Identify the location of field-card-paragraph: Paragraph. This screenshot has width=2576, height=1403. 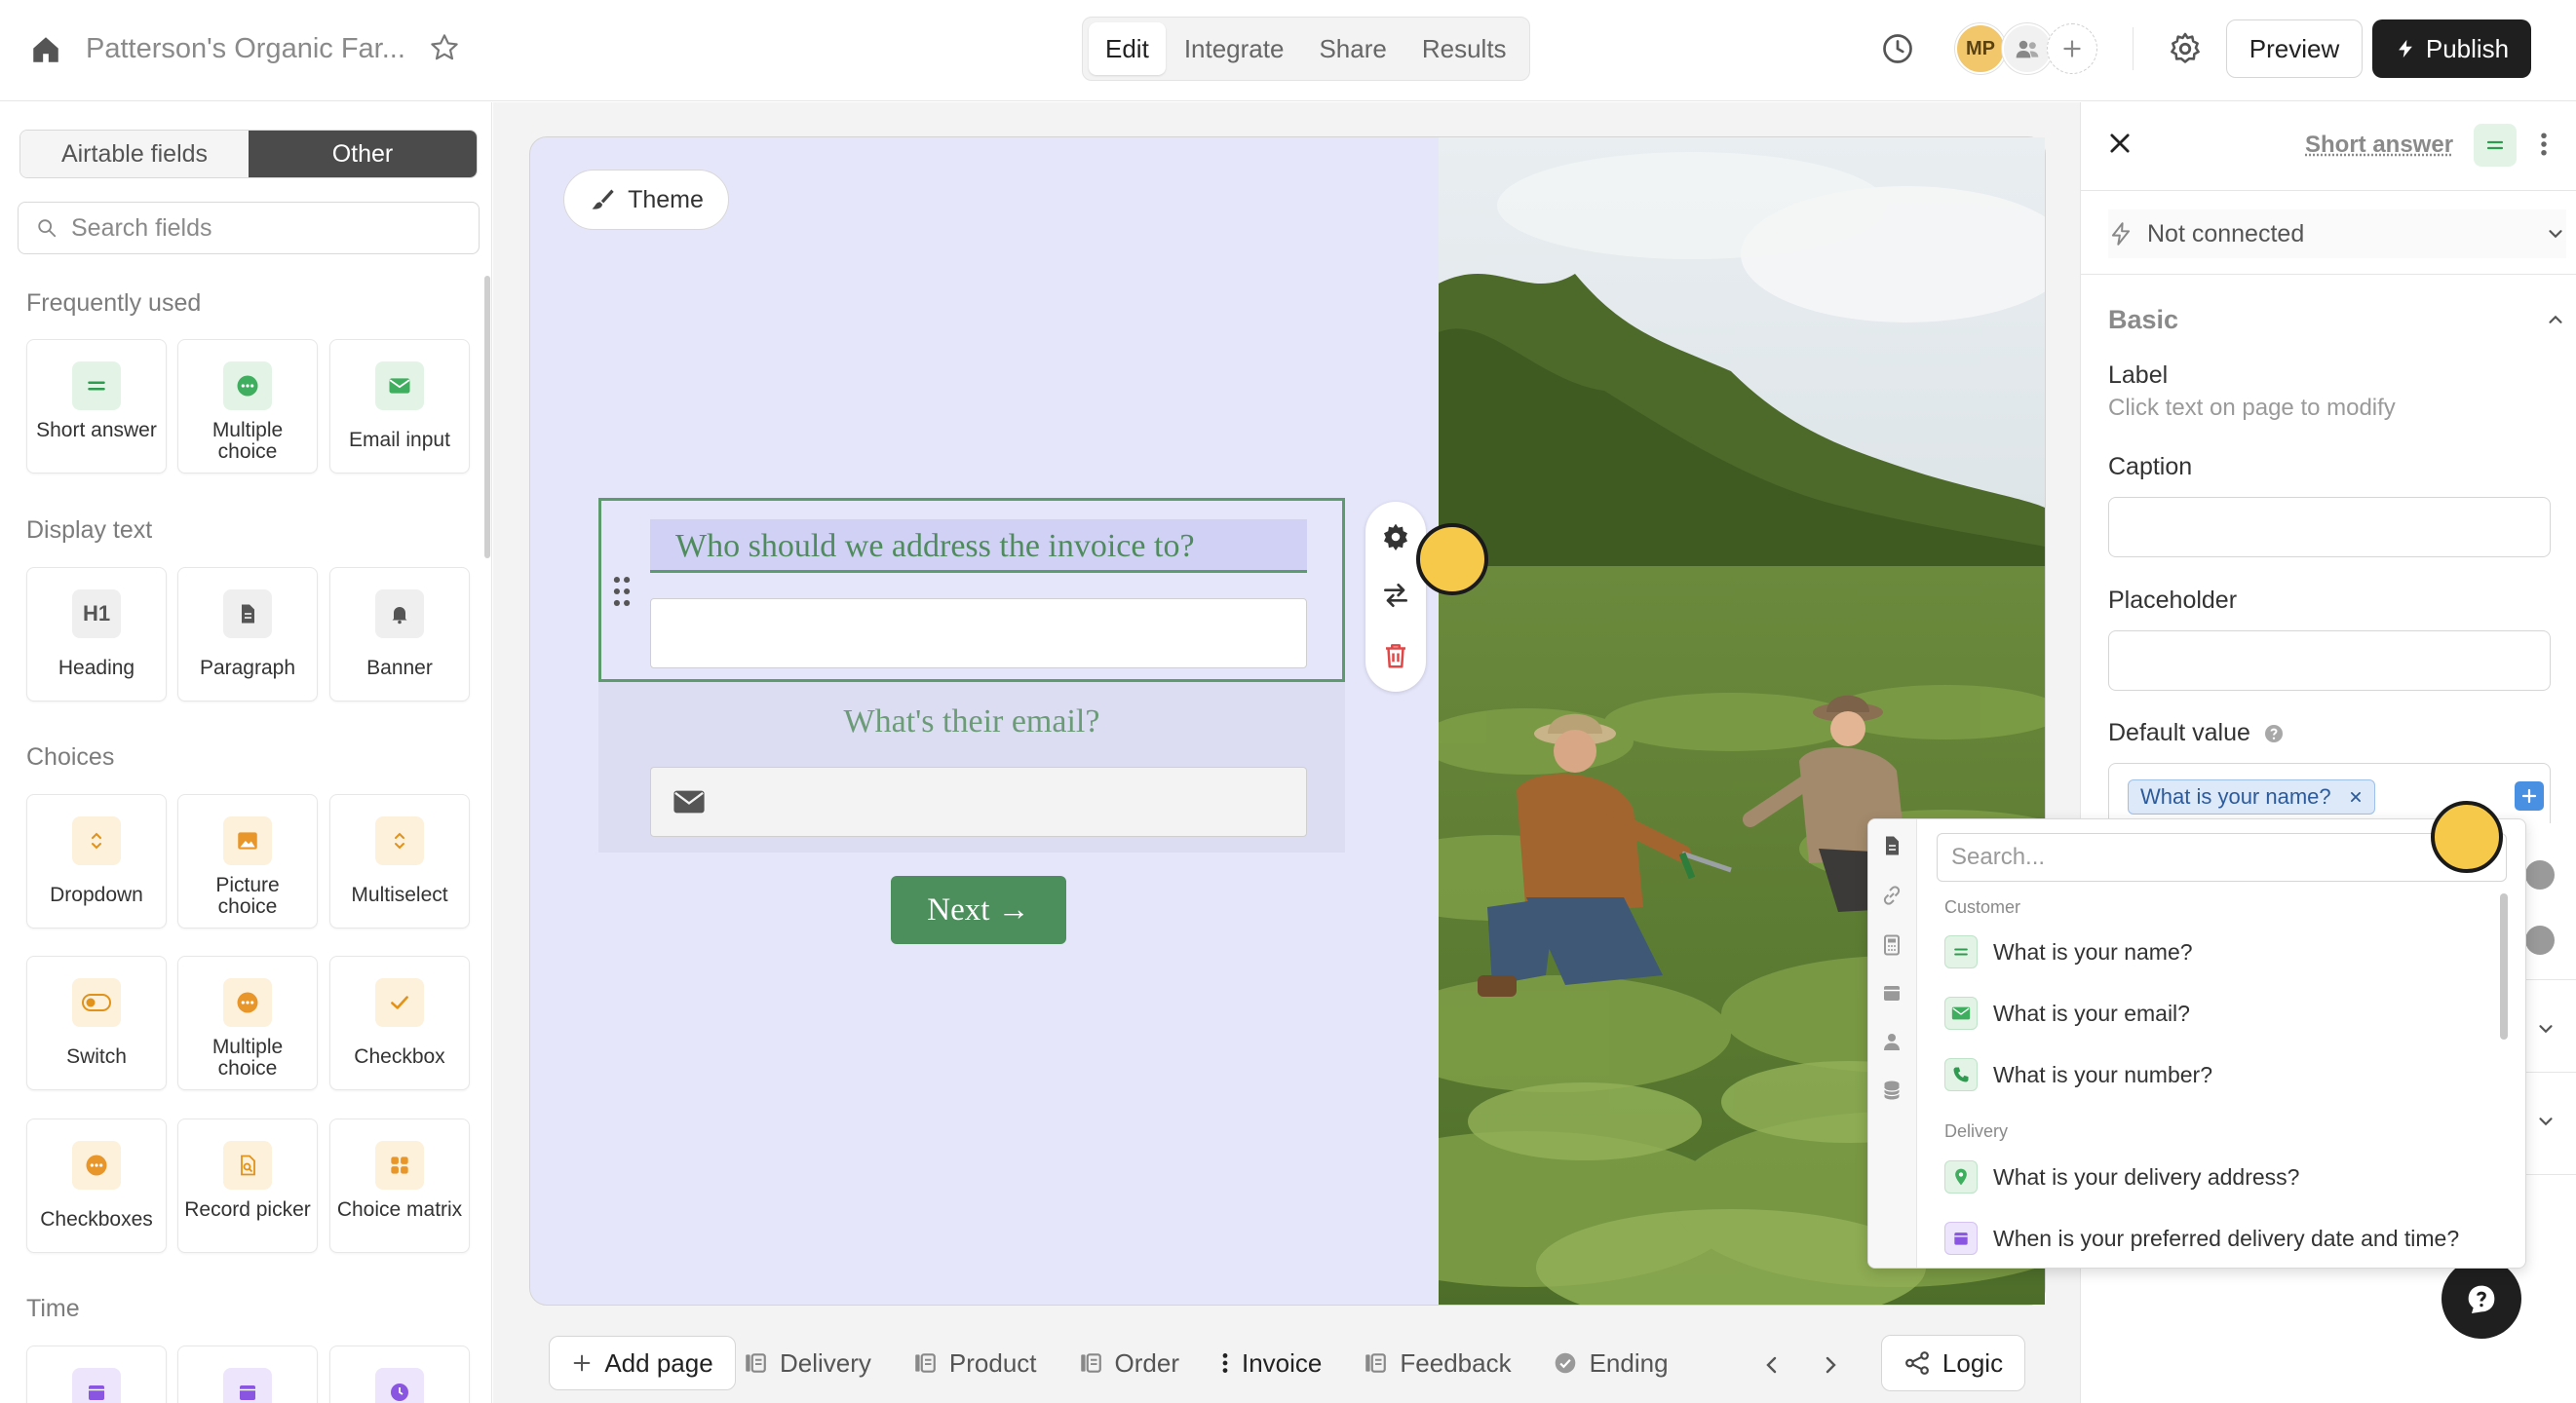
(247, 634).